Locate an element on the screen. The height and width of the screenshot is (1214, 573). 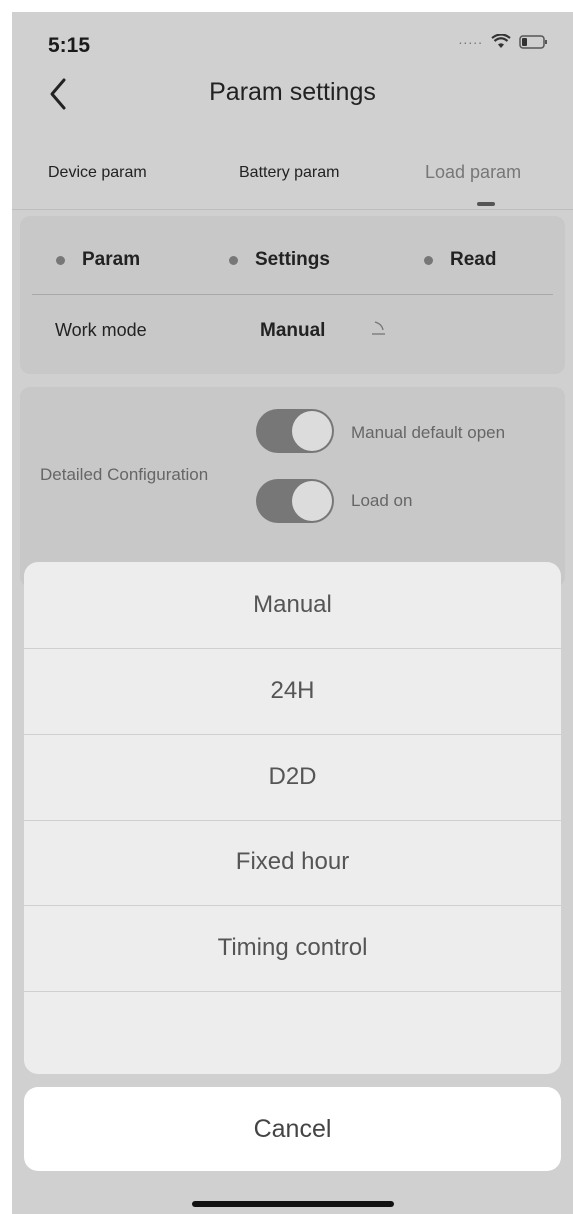
page-title: Param settings is located at coordinates (292, 92).